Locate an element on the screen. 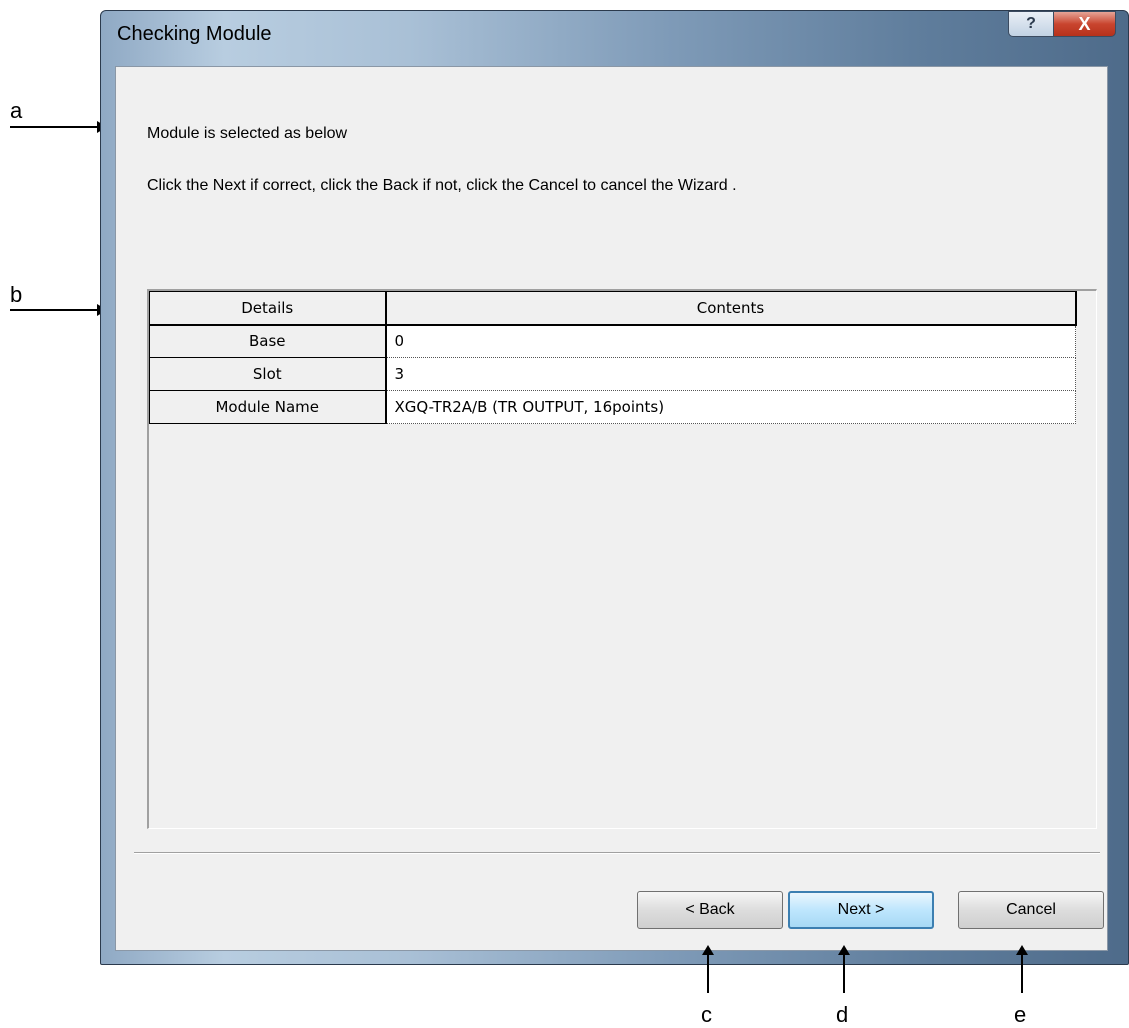 The height and width of the screenshot is (1028, 1129). annotation-c: c is located at coordinates (706, 1014).